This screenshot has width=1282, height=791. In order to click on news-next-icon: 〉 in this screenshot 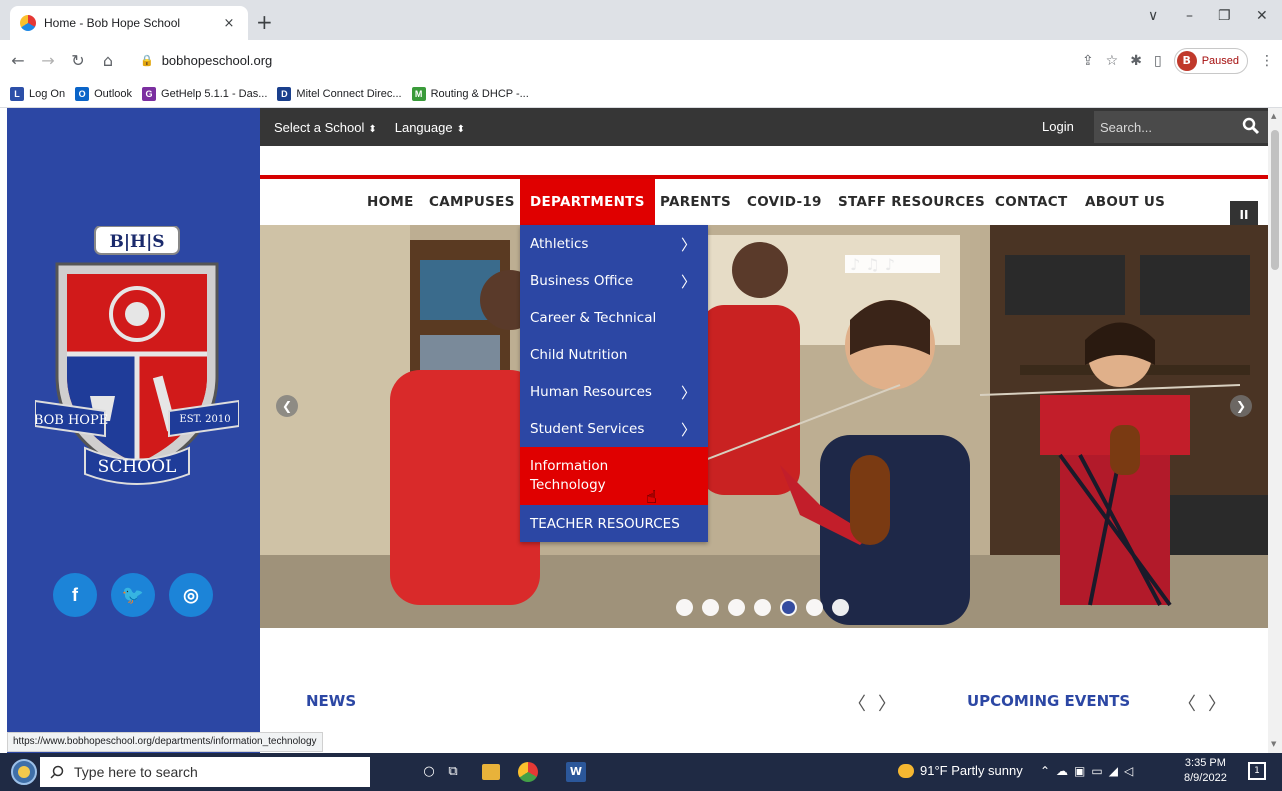, I will do `click(887, 703)`.